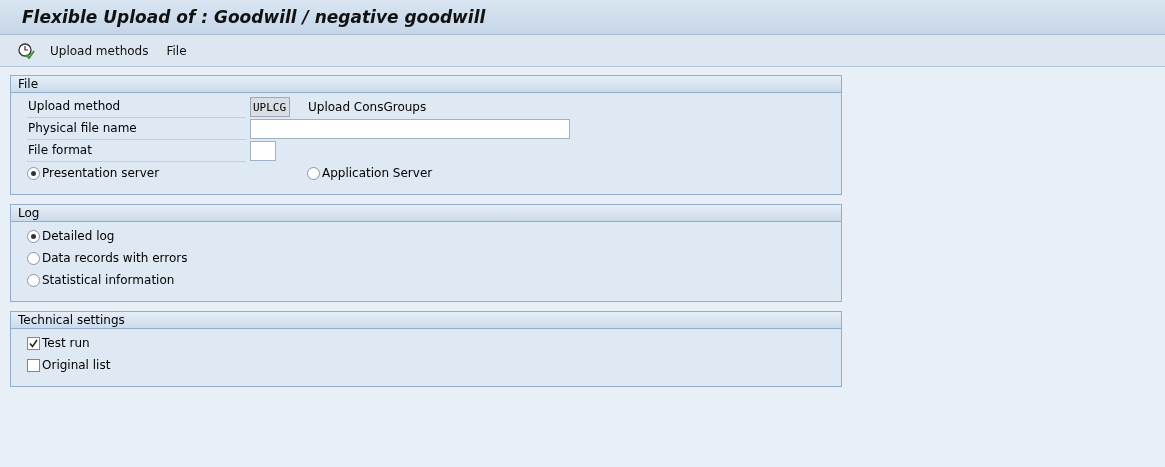  What do you see at coordinates (270, 107) in the screenshot?
I see `input-field: UPLCG` at bounding box center [270, 107].